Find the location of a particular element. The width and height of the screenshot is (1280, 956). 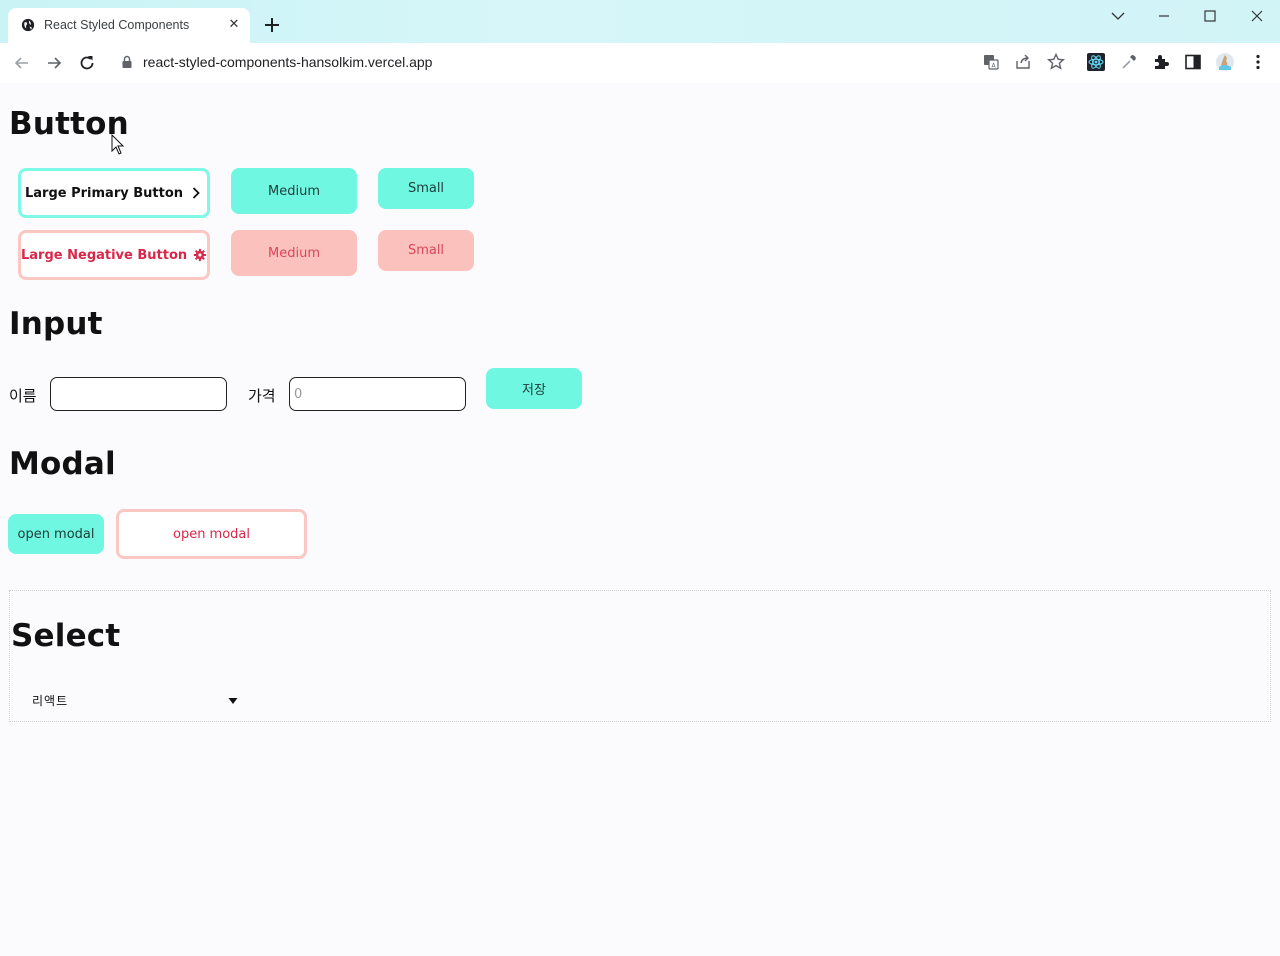

save-button-label: 저장 is located at coordinates (534, 390).